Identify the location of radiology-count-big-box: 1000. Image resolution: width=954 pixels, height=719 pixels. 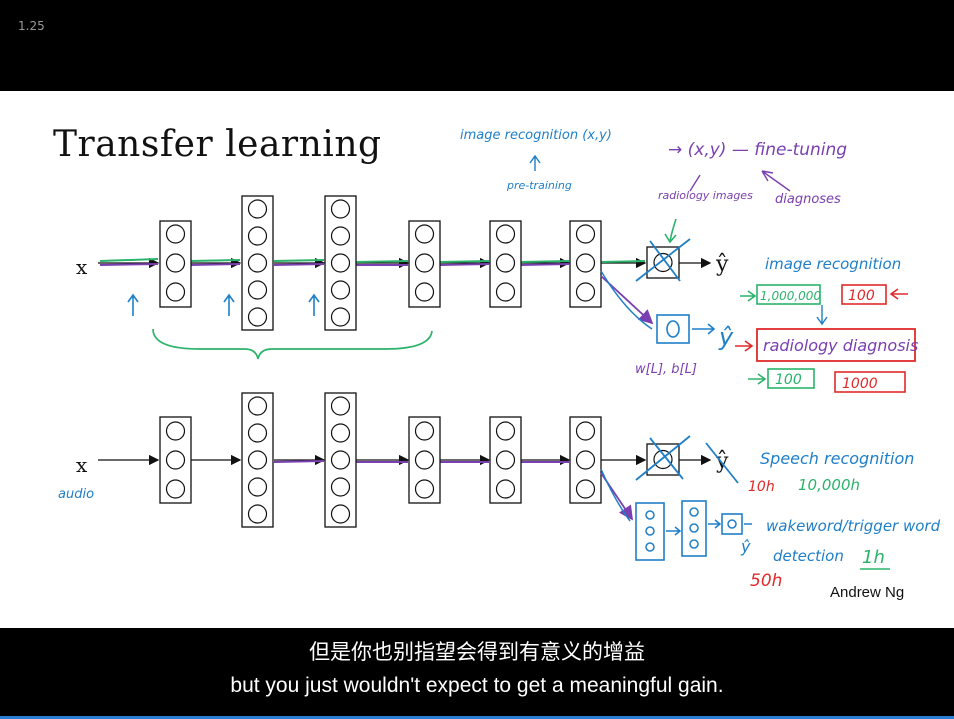
(870, 382).